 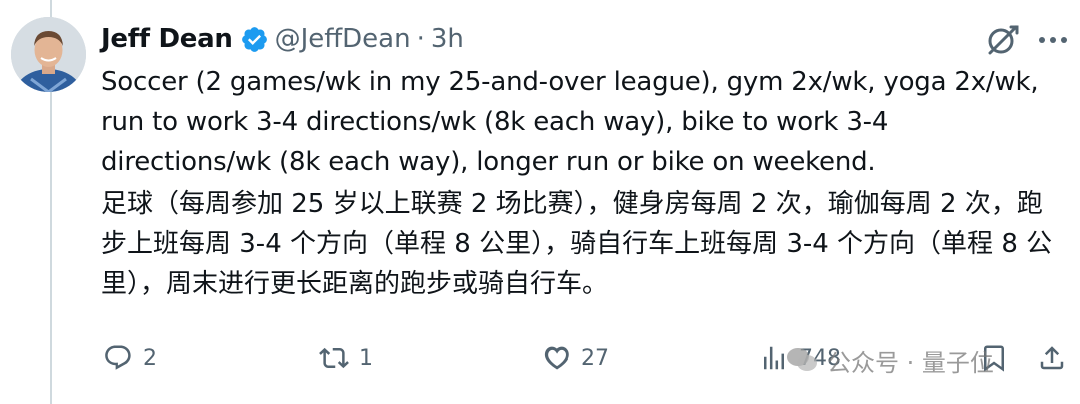 I want to click on tweet-actions: 2 1 27 748, so click(x=586, y=358).